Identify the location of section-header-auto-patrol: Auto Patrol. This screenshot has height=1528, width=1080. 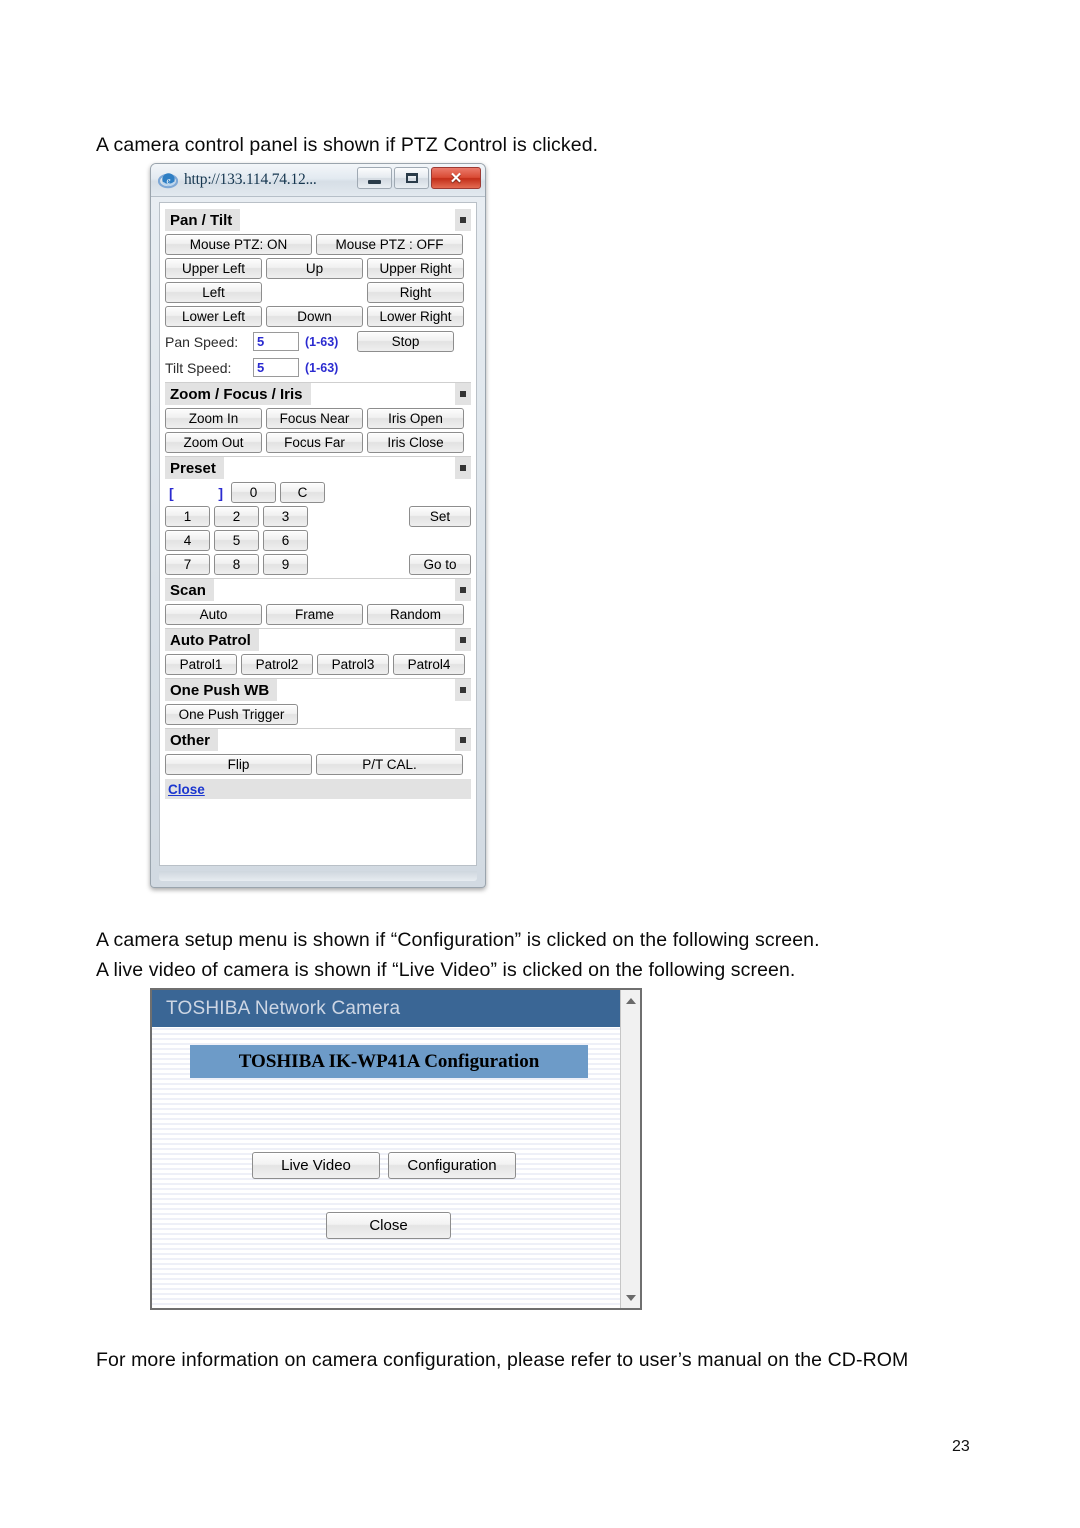
(318, 639).